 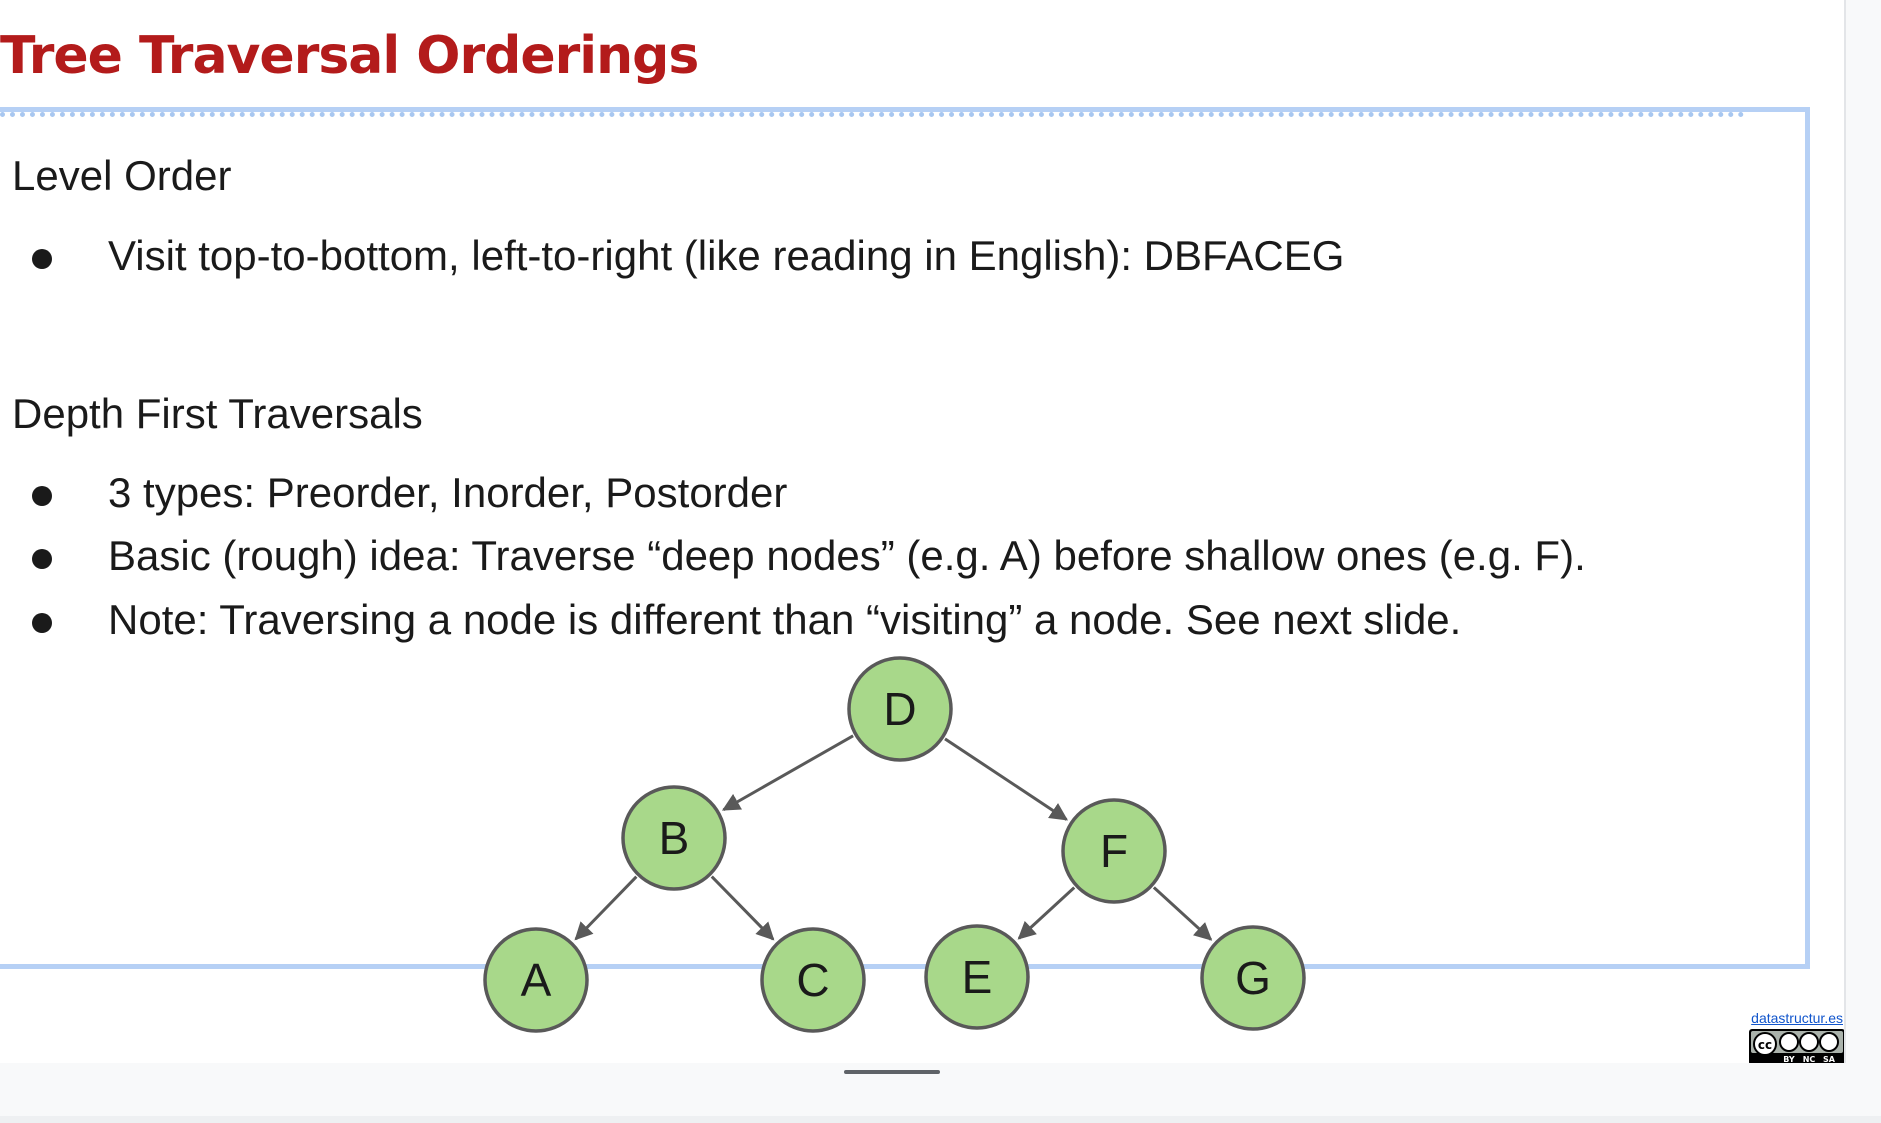 I want to click on bottom-bar, so click(x=940, y=1119).